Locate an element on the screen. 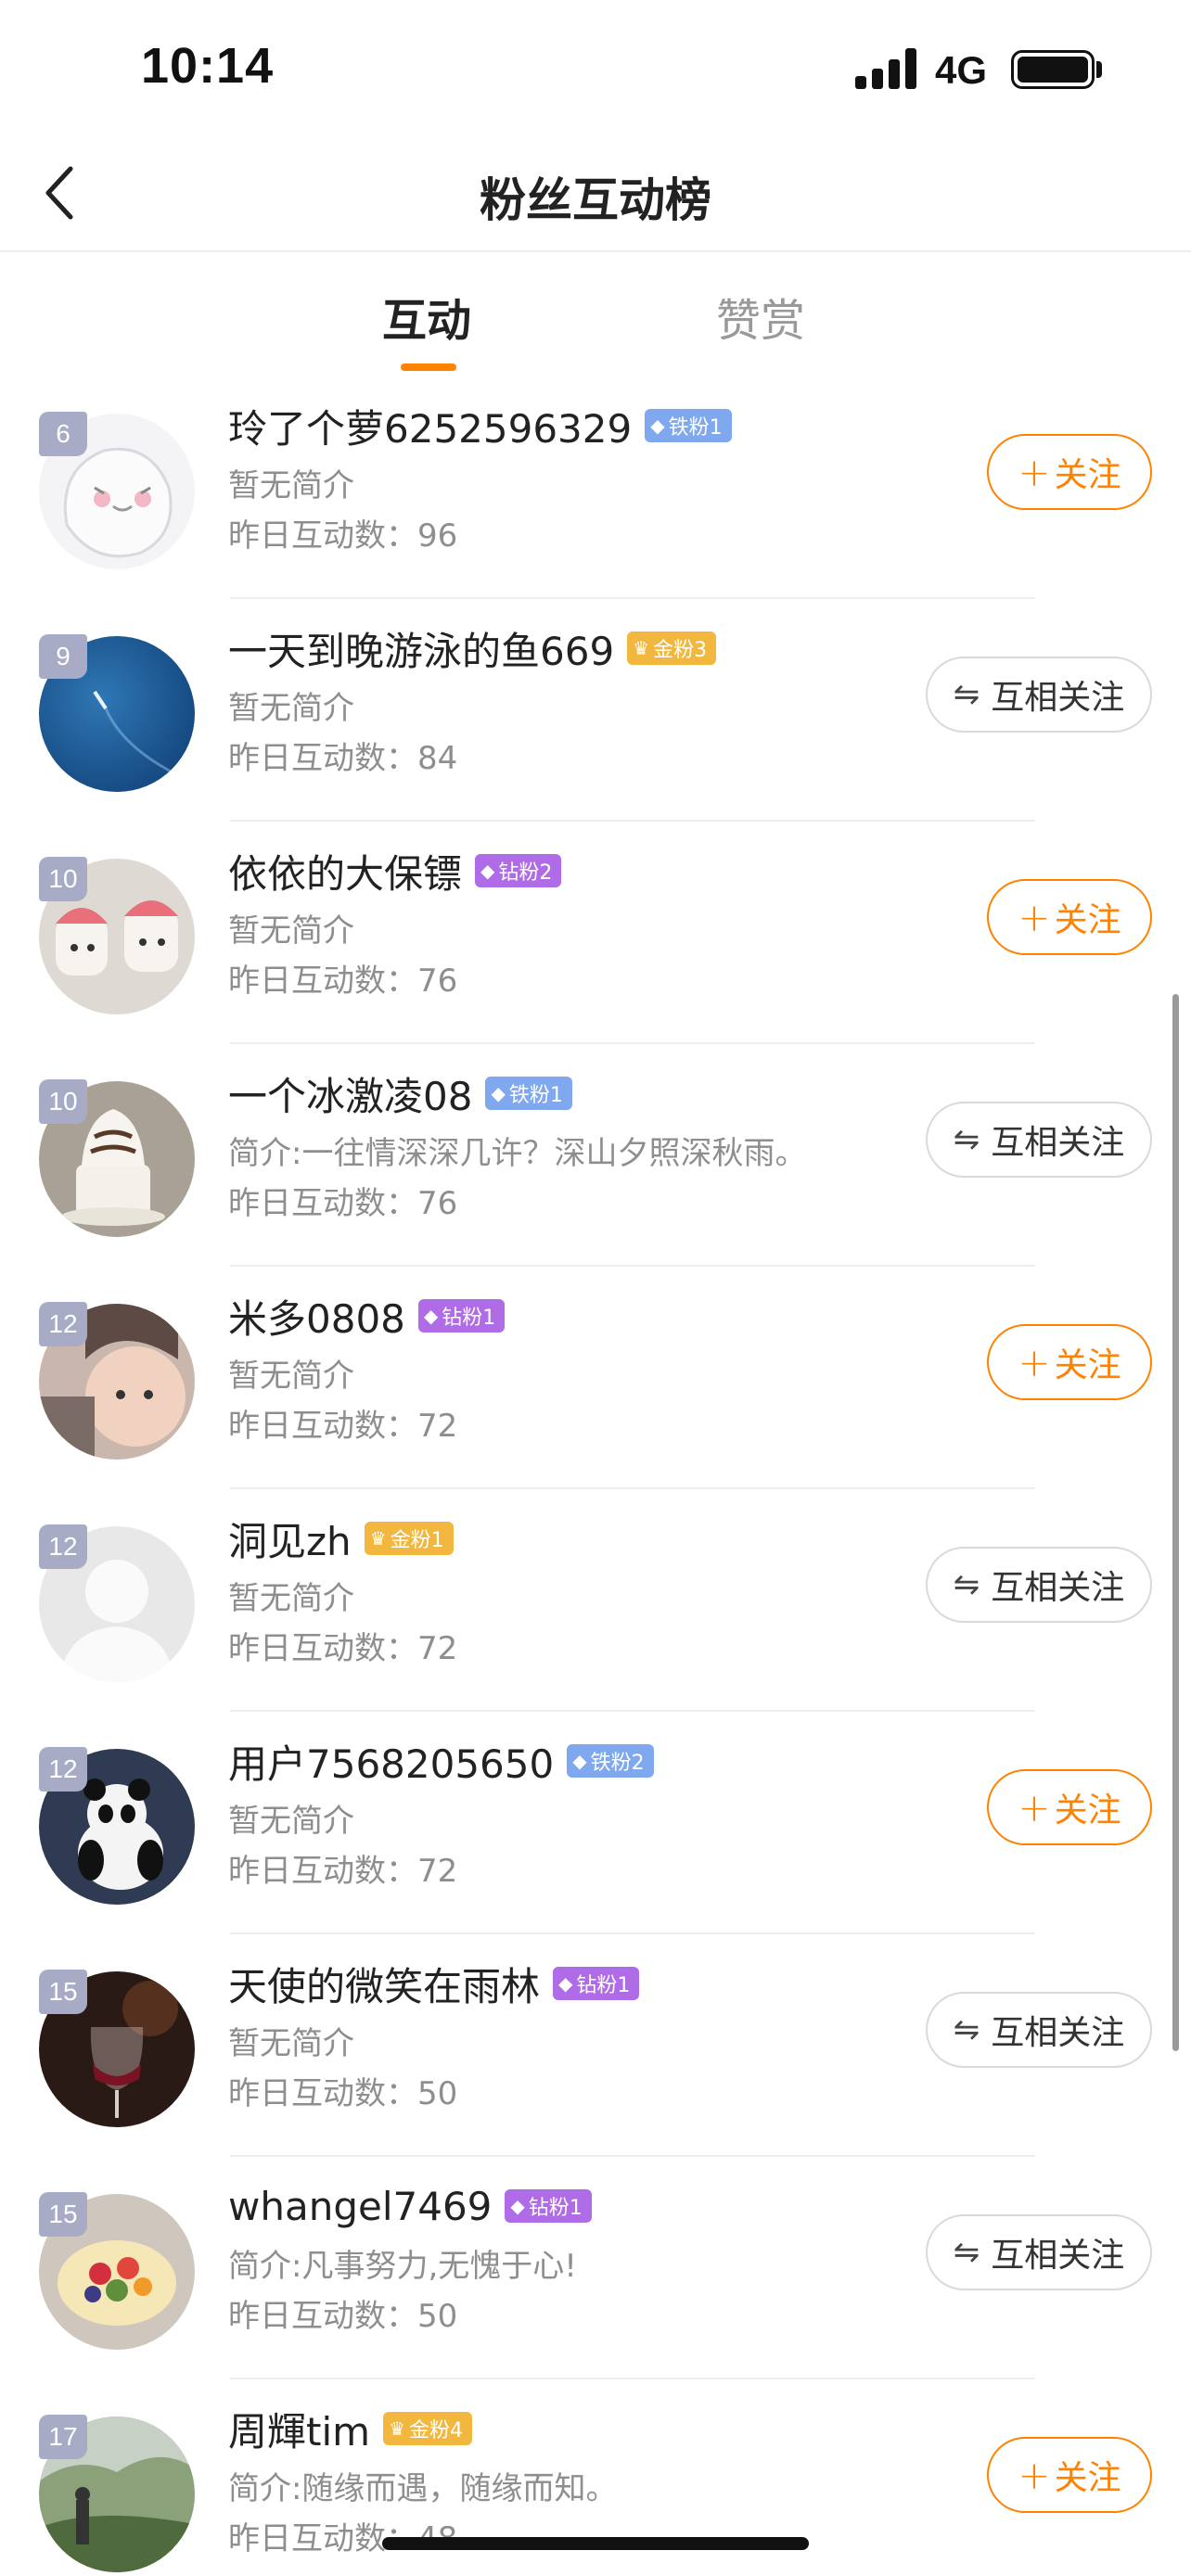 The height and width of the screenshot is (2576, 1191). scrollbar is located at coordinates (1175, 1522).